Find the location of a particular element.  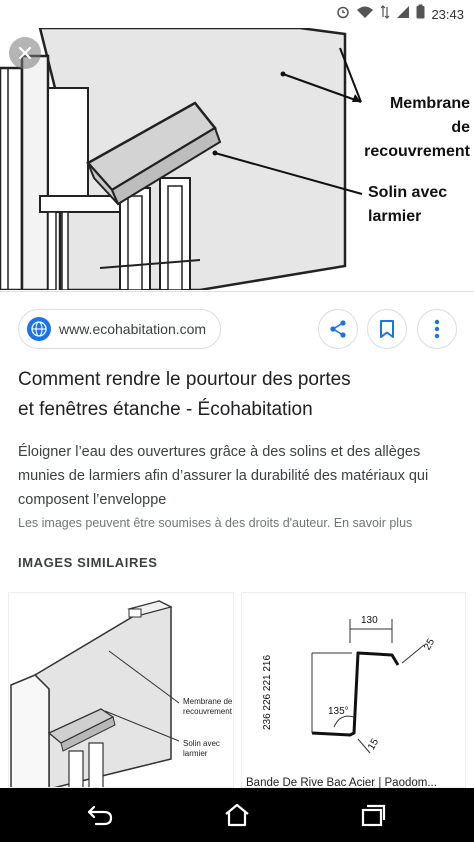

similar-image-1-label-4: larmier is located at coordinates (195, 753).